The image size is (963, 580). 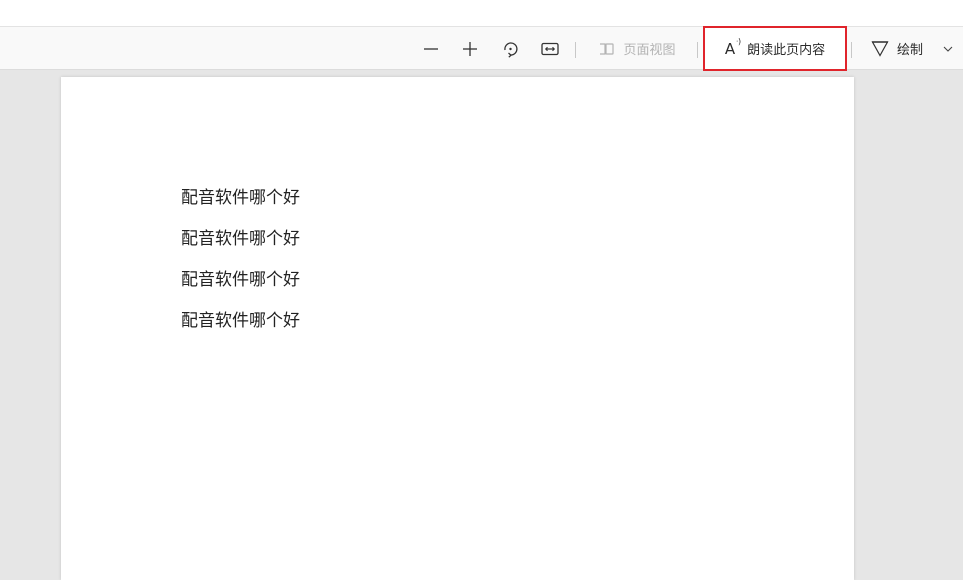 I want to click on rotate-icon, so click(x=511, y=49).